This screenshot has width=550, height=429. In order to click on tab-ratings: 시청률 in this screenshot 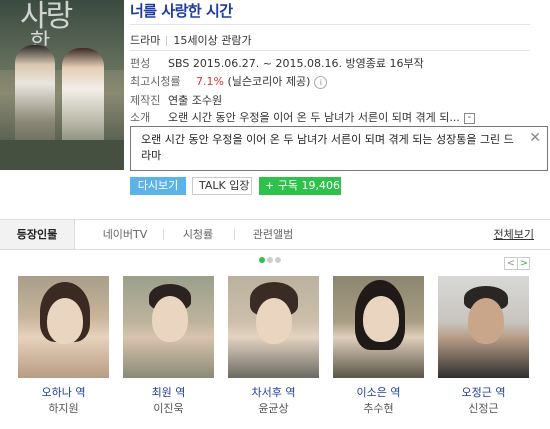, I will do `click(198, 234)`.